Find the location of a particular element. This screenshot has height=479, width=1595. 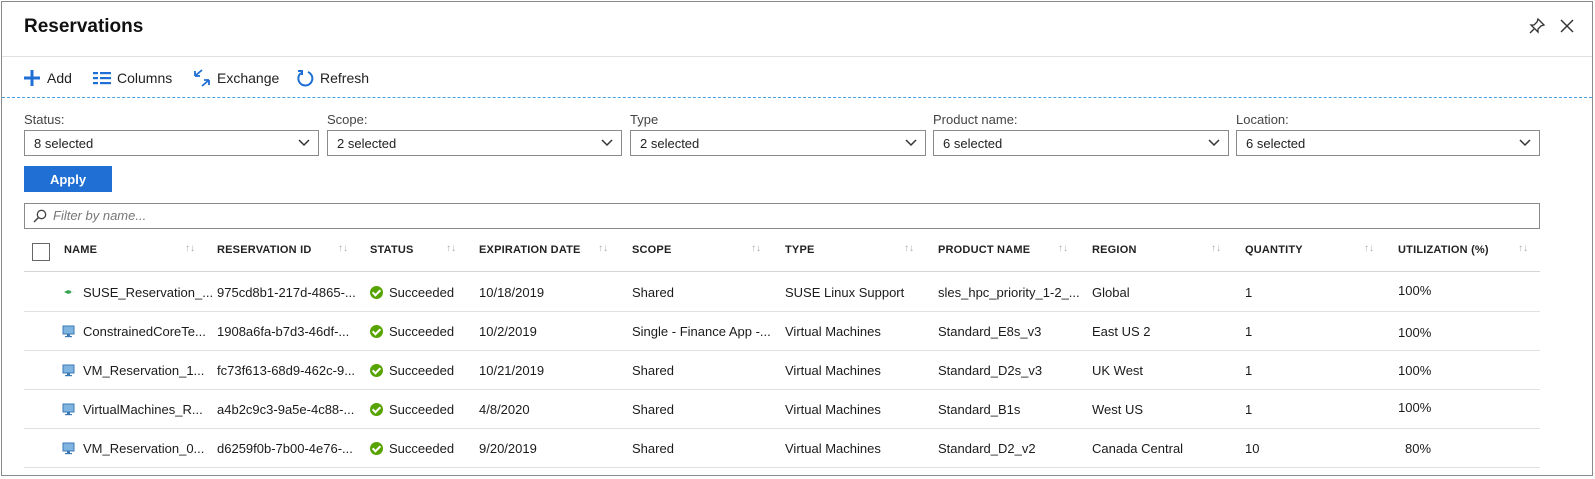

refresh-button: Refresh is located at coordinates (332, 78).